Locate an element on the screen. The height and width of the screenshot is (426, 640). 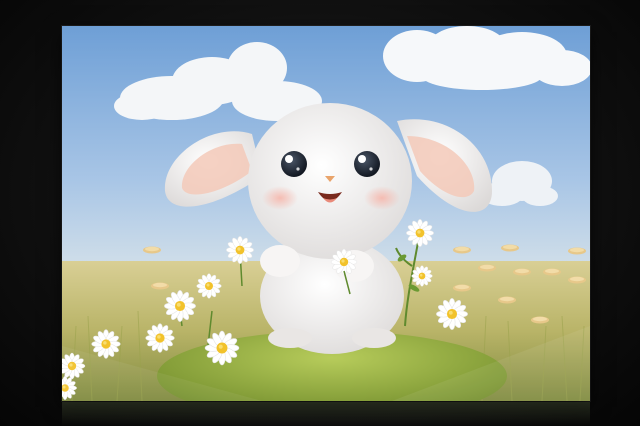
bunny-right-eye is located at coordinates (367, 164).